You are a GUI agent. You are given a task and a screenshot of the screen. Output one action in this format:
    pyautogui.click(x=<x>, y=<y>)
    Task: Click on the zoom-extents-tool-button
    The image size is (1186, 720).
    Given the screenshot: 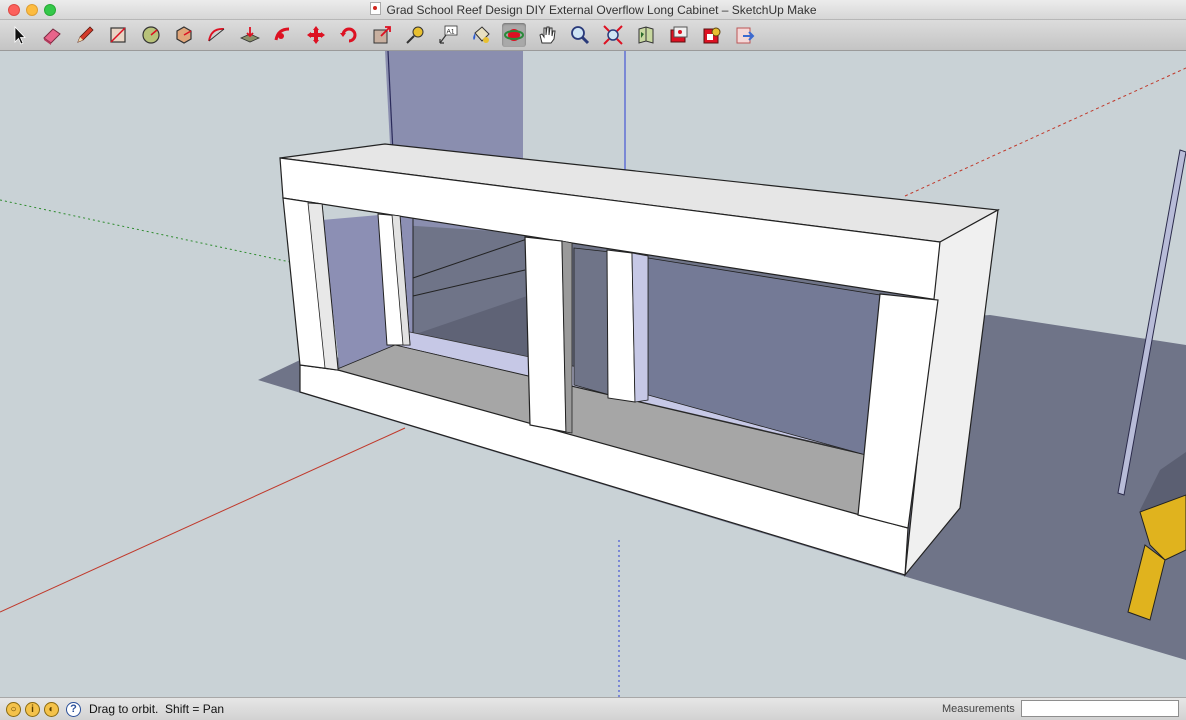 What is the action you would take?
    pyautogui.click(x=613, y=35)
    